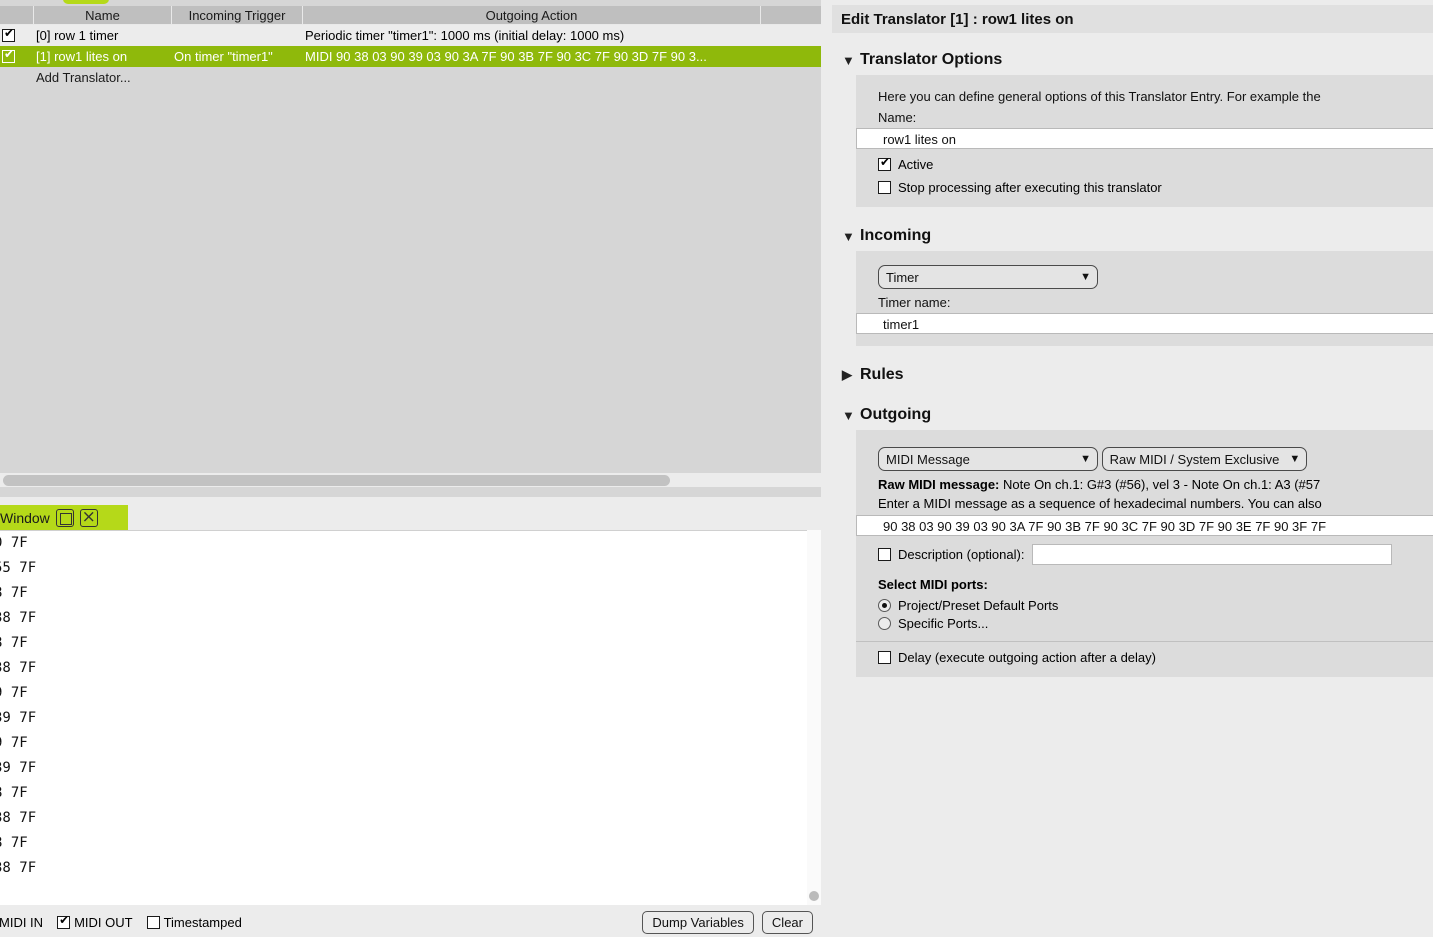 This screenshot has width=1433, height=937. Describe the element at coordinates (1150, 164) in the screenshot. I see `active-toggle: Active` at that location.